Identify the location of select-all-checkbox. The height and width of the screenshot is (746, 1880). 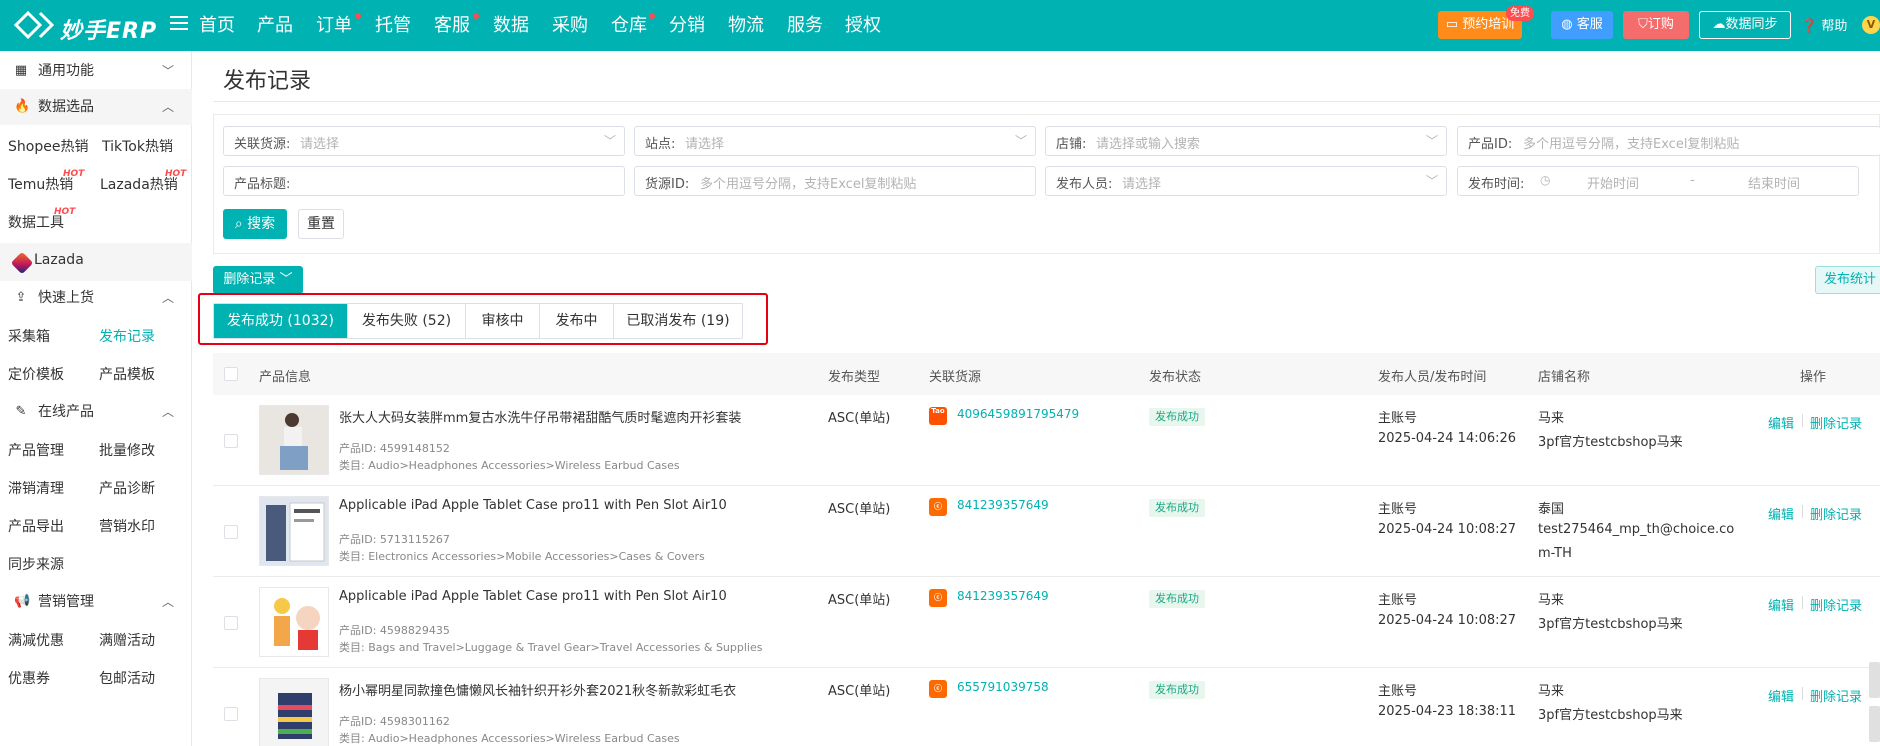
(231, 374).